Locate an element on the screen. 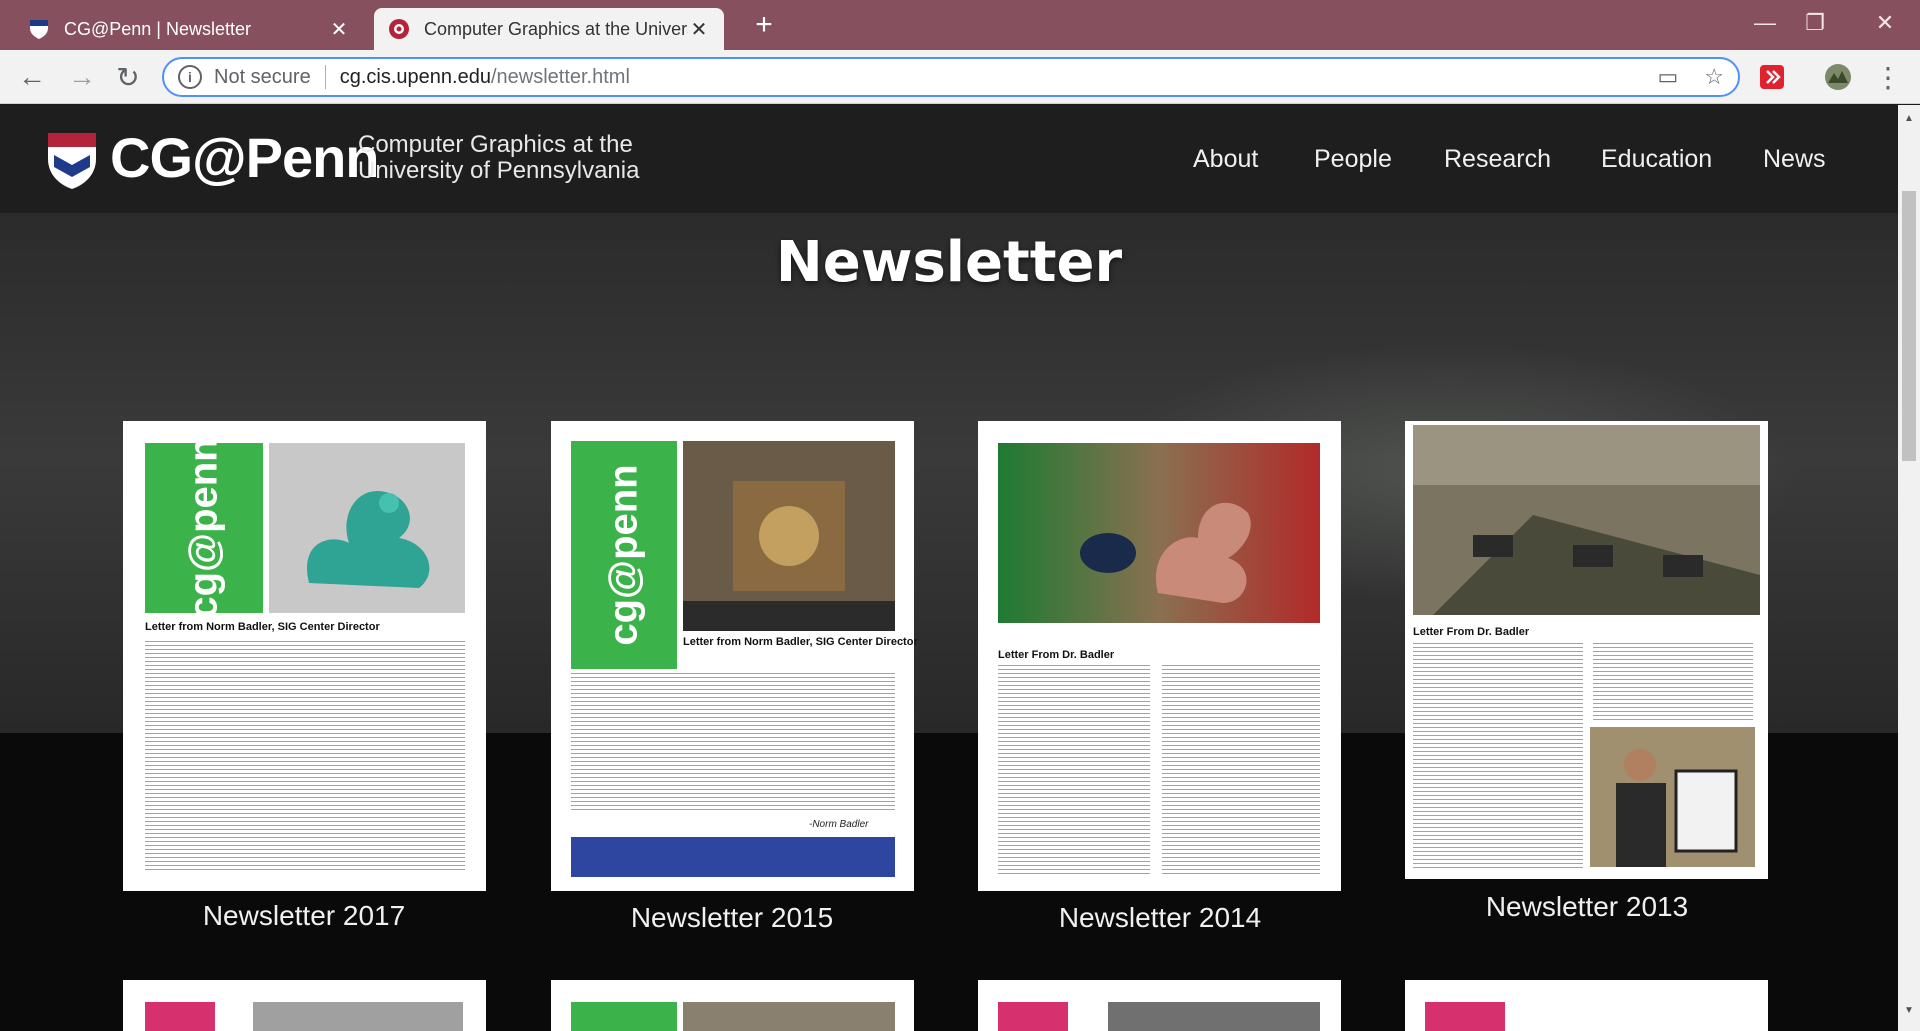  window-close-icon: ✕ is located at coordinates (1885, 23).